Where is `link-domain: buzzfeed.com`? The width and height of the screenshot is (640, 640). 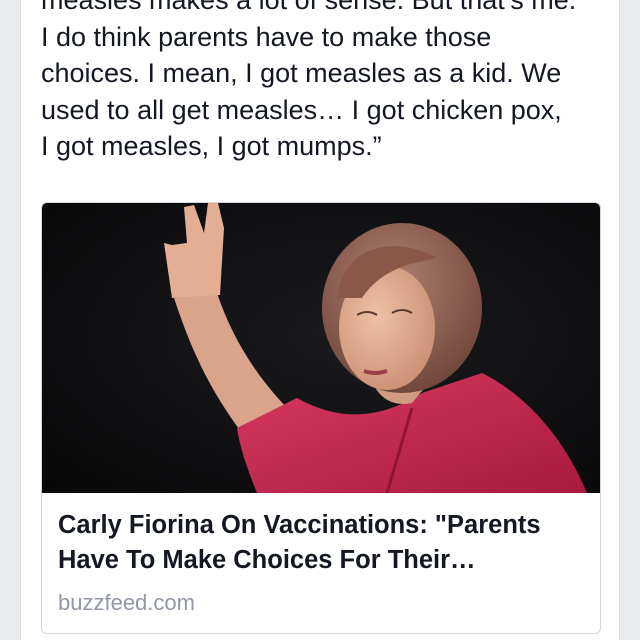 link-domain: buzzfeed.com is located at coordinates (126, 602).